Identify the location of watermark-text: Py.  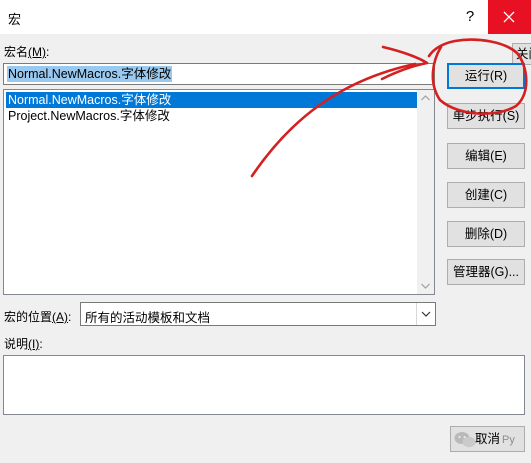
(508, 440).